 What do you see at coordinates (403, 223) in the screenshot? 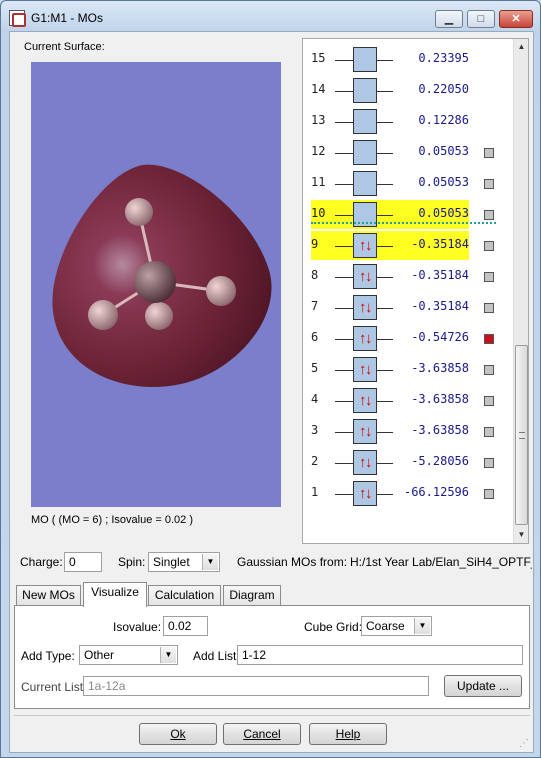
I see `homo-lumo-separator` at bounding box center [403, 223].